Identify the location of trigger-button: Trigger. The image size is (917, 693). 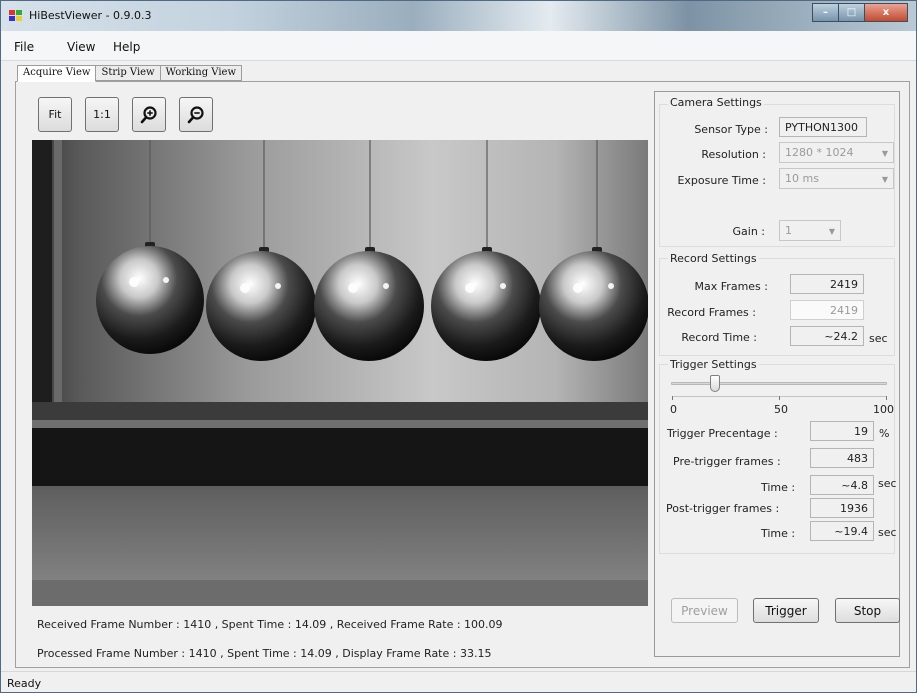
(786, 610).